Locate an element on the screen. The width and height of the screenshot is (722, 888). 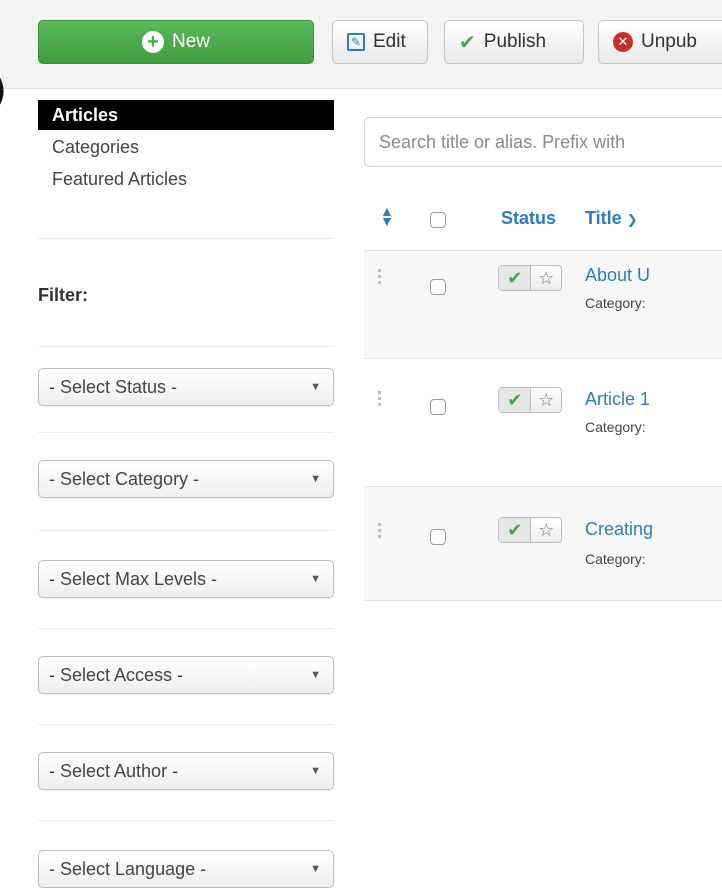
new-button-label: New is located at coordinates (190, 41).